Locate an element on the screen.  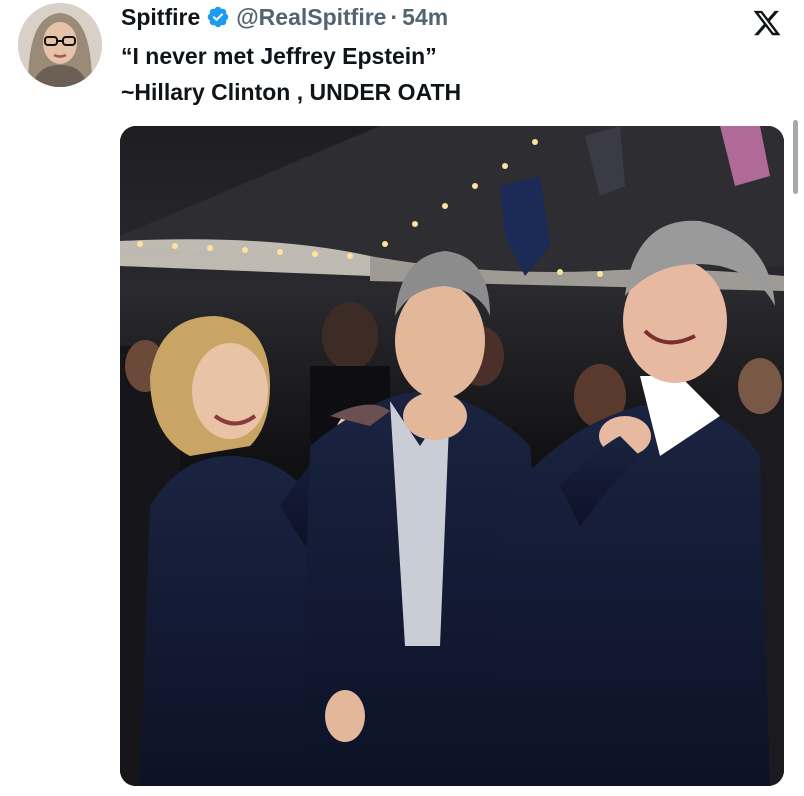
verified-badge-icon is located at coordinates (218, 17).